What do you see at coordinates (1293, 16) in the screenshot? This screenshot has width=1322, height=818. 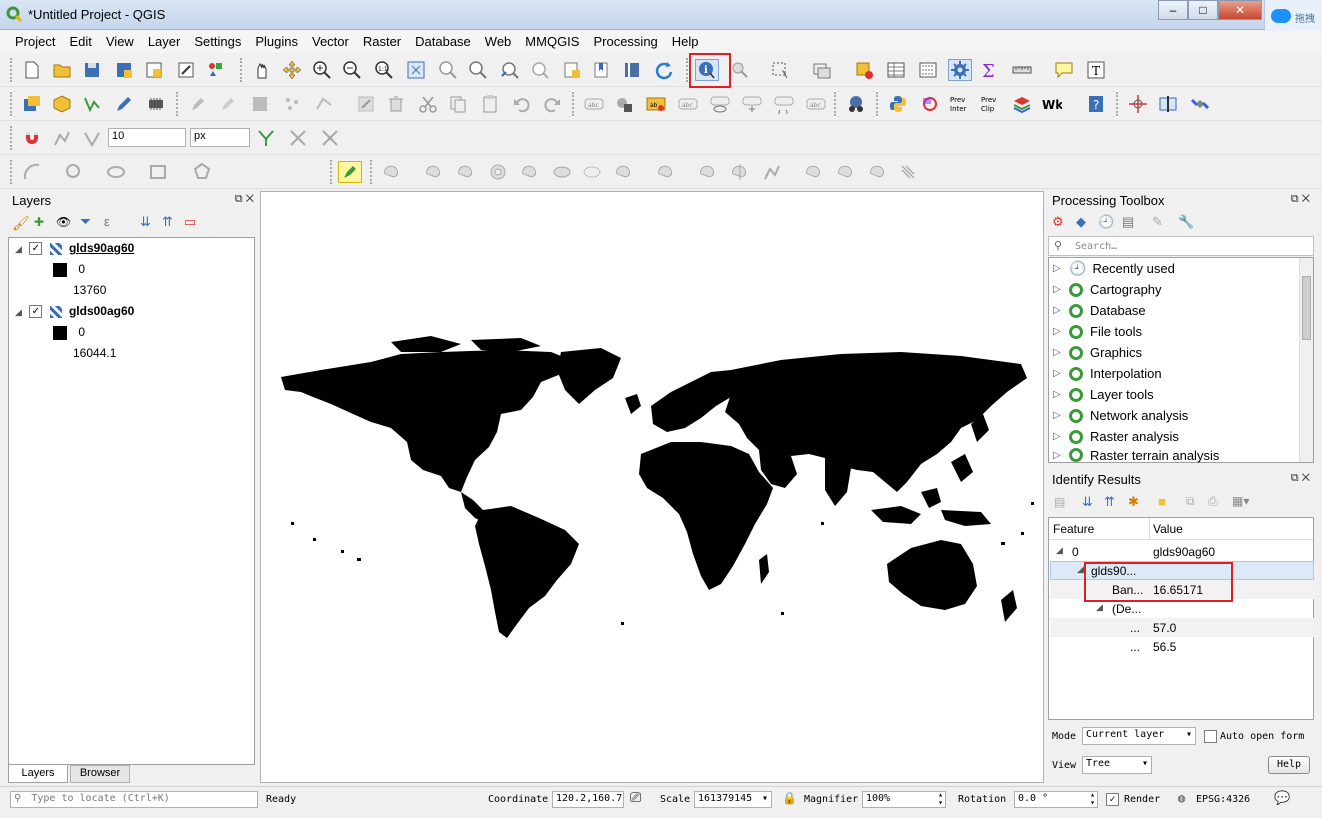 I see `cloud-extension: 拖拽` at bounding box center [1293, 16].